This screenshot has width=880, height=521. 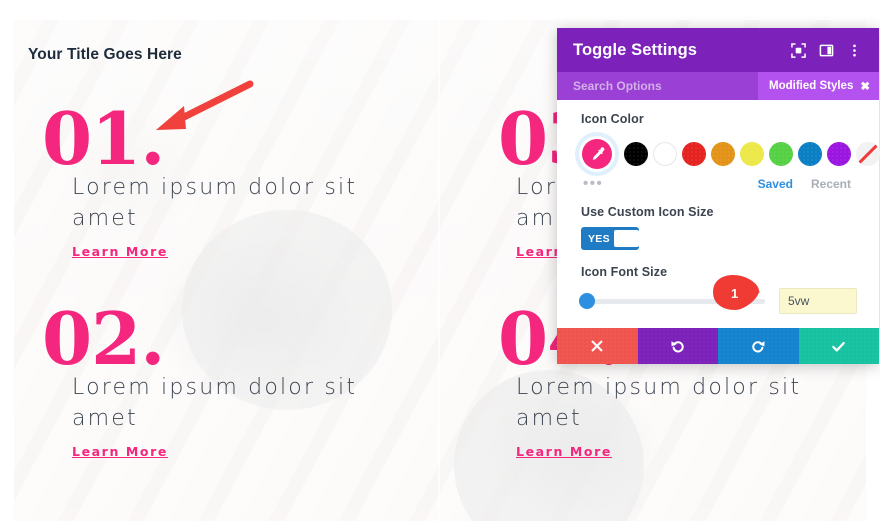 I want to click on cancel-button, so click(x=597, y=346).